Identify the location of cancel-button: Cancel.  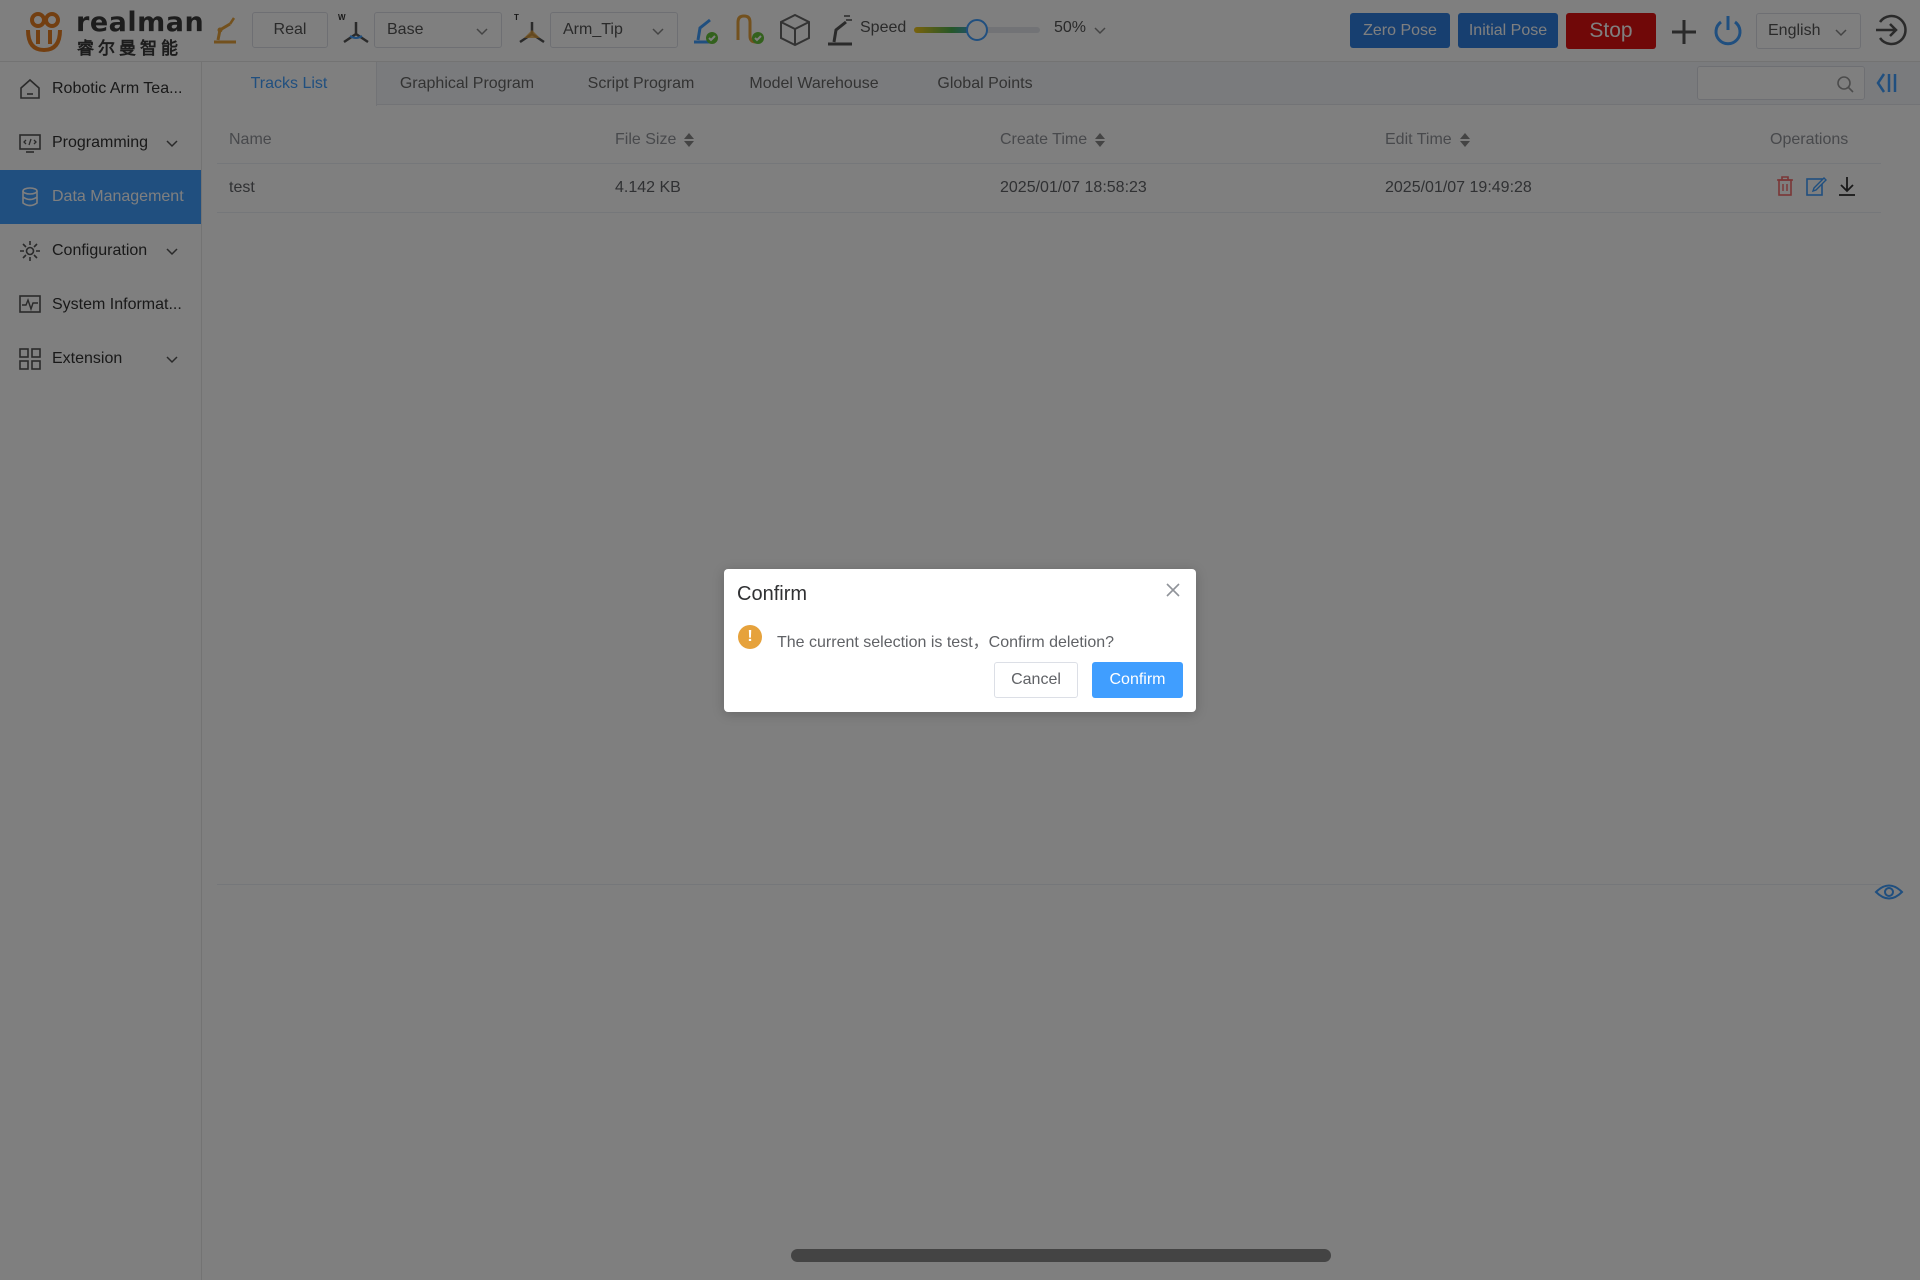
(1036, 680).